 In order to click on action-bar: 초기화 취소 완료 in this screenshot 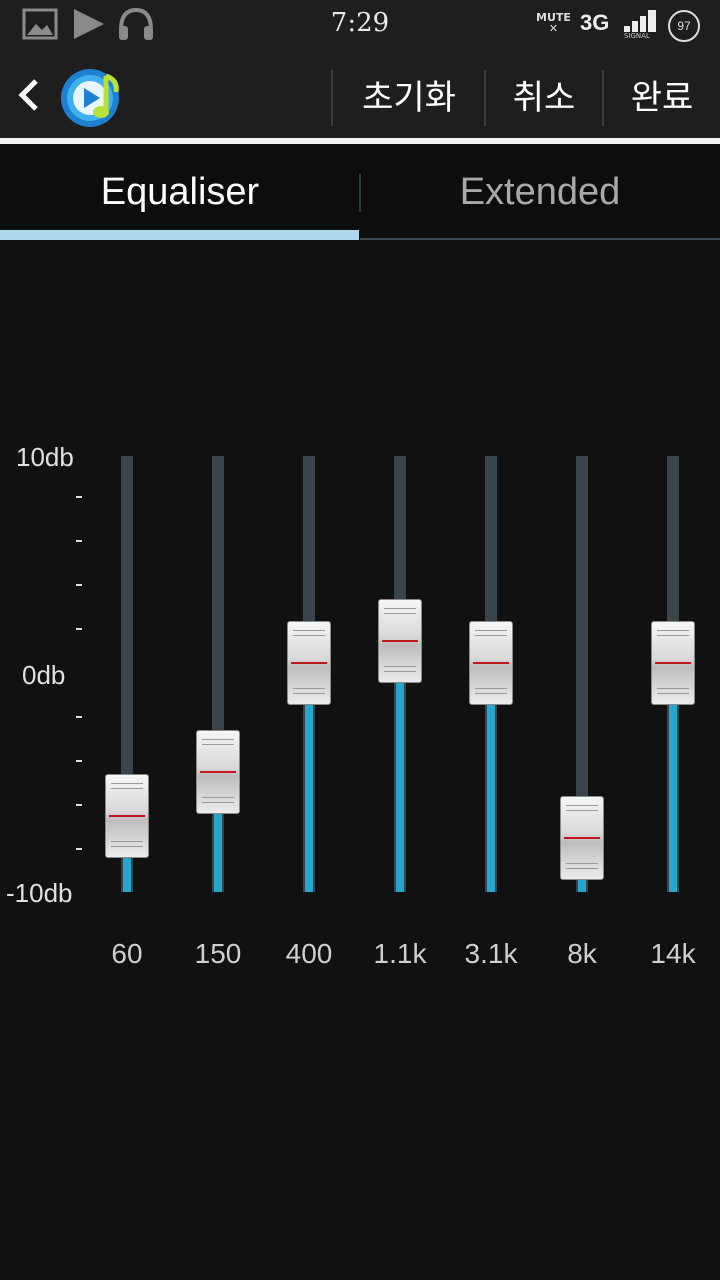, I will do `click(360, 94)`.